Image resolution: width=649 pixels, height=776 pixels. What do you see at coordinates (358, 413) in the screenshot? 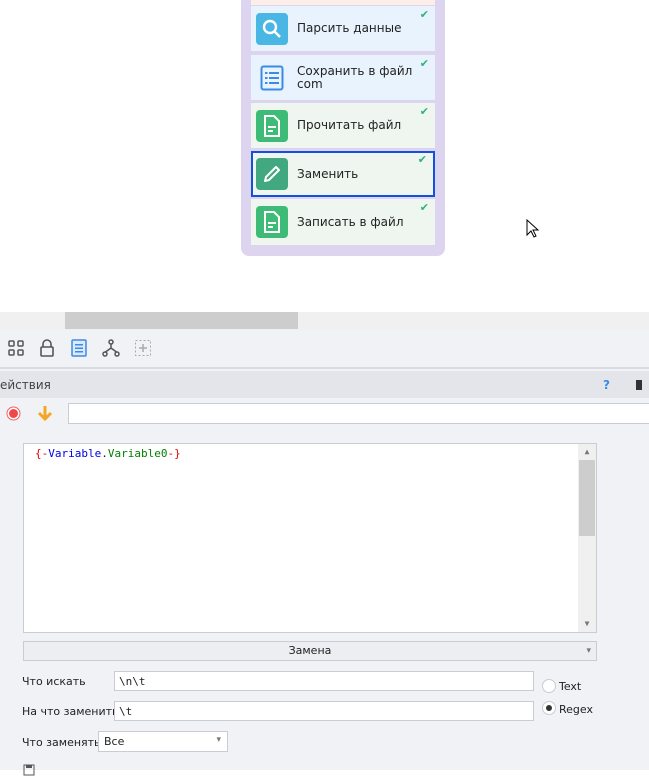
I see `action-comment-input` at bounding box center [358, 413].